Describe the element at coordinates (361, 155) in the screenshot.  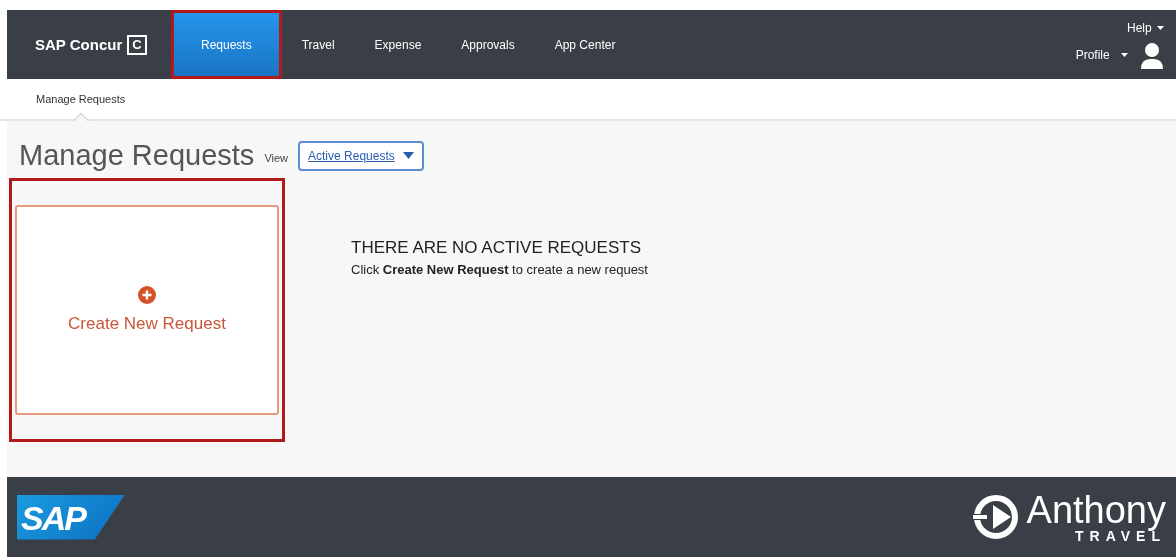
I see `view-dropdown: Active Requests` at that location.